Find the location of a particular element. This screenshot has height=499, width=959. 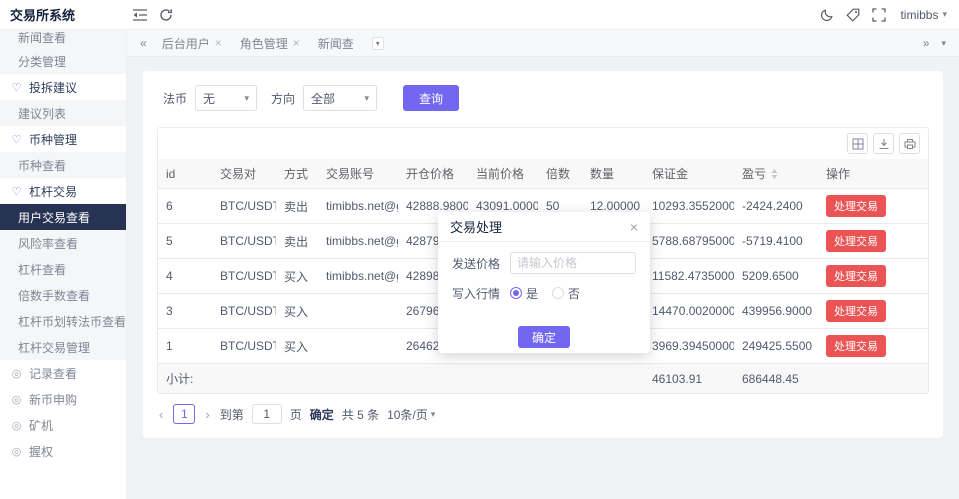

fullscreen-icon is located at coordinates (879, 15).